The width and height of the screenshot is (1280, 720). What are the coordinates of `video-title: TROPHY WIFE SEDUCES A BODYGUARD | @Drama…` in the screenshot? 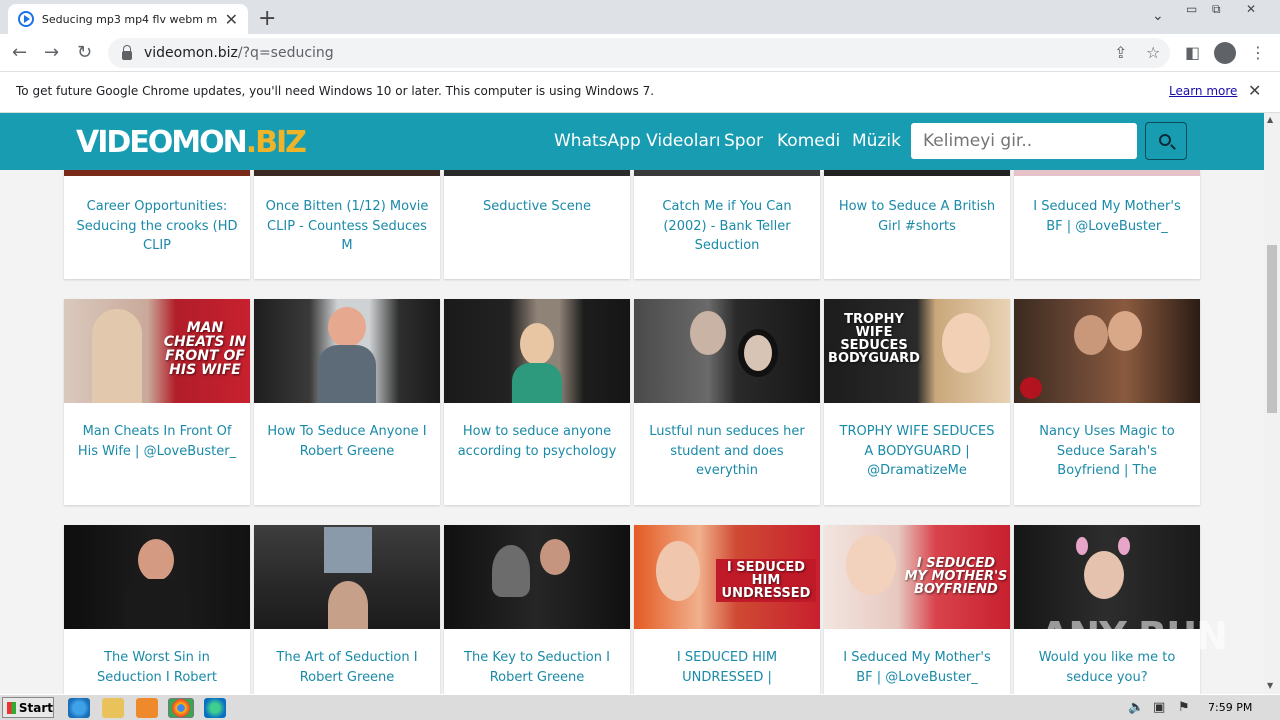 It's located at (917, 451).